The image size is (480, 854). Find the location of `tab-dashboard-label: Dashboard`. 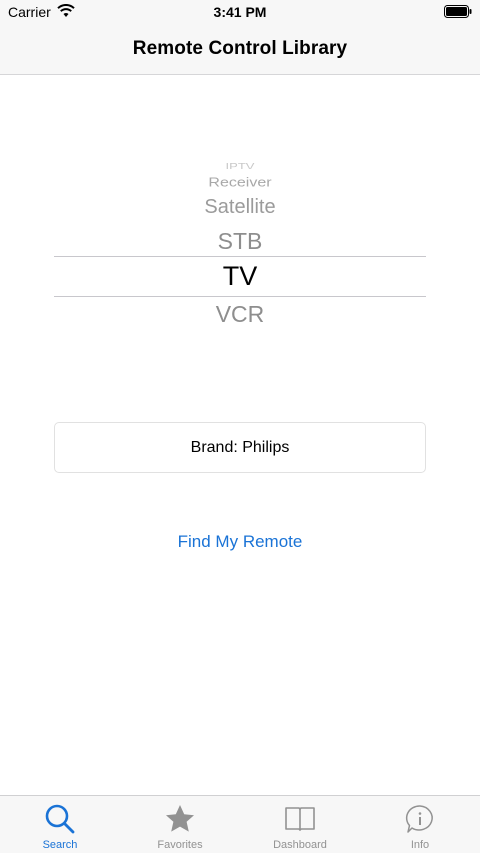

tab-dashboard-label: Dashboard is located at coordinates (300, 845).